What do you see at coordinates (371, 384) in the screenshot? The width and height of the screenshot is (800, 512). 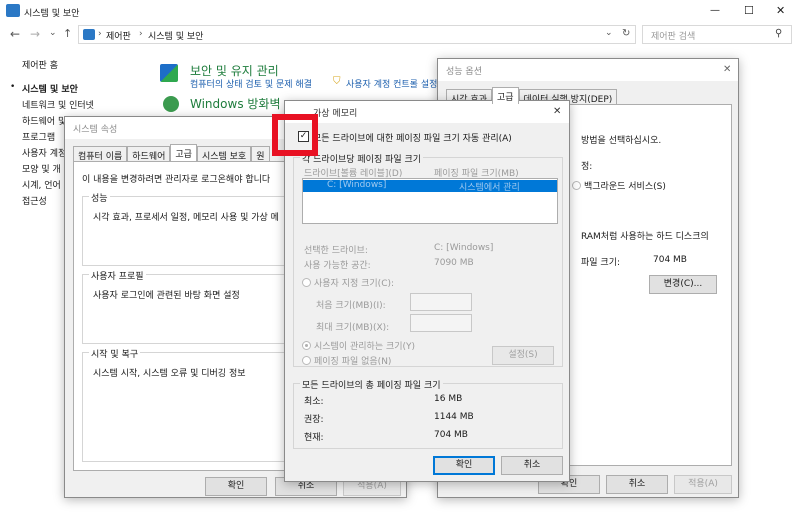 I see `total-paging-label: 모든 드라이브의 총 페이징 파일 크기` at bounding box center [371, 384].